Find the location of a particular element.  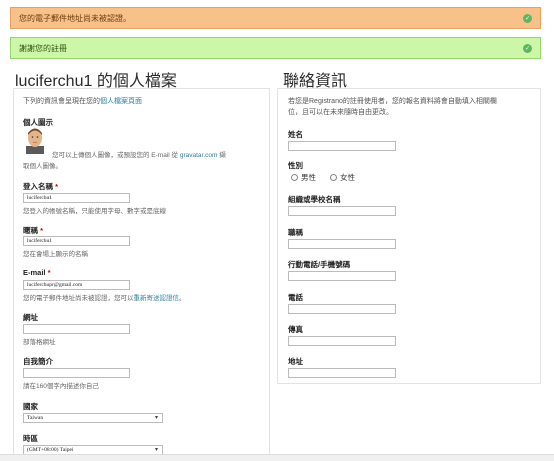

gender-options: 男性 女性 is located at coordinates (323, 177).